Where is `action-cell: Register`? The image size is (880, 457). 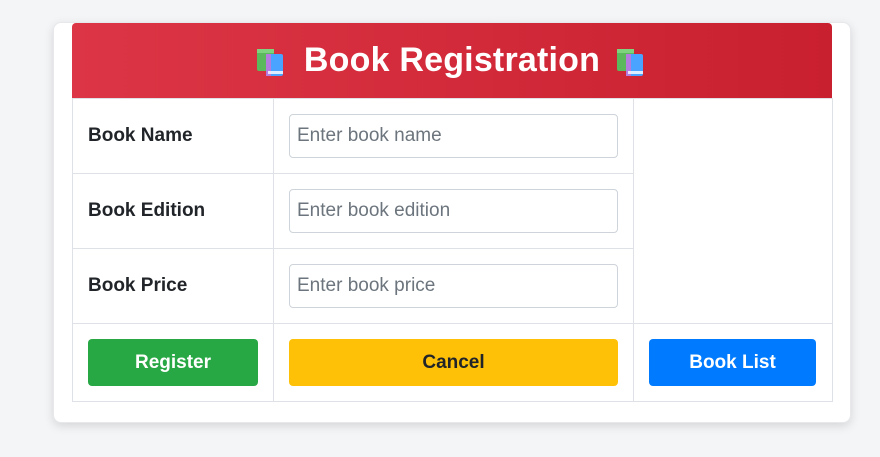
action-cell: Register is located at coordinates (173, 362).